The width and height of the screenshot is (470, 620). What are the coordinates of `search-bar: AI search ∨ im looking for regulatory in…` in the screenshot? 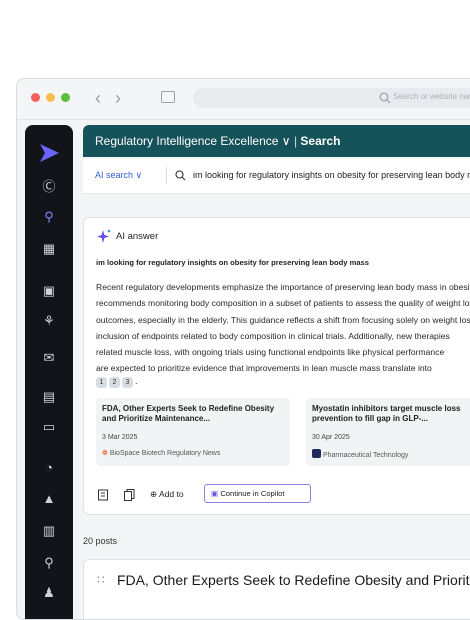 It's located at (276, 176).